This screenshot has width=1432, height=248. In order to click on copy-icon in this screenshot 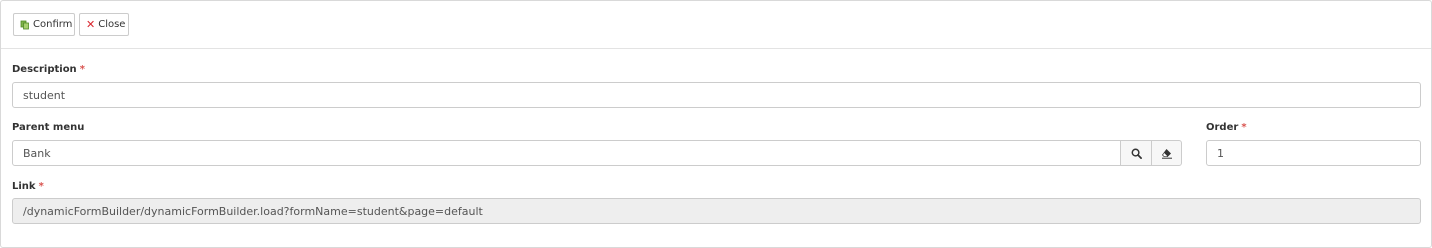, I will do `click(25, 25)`.